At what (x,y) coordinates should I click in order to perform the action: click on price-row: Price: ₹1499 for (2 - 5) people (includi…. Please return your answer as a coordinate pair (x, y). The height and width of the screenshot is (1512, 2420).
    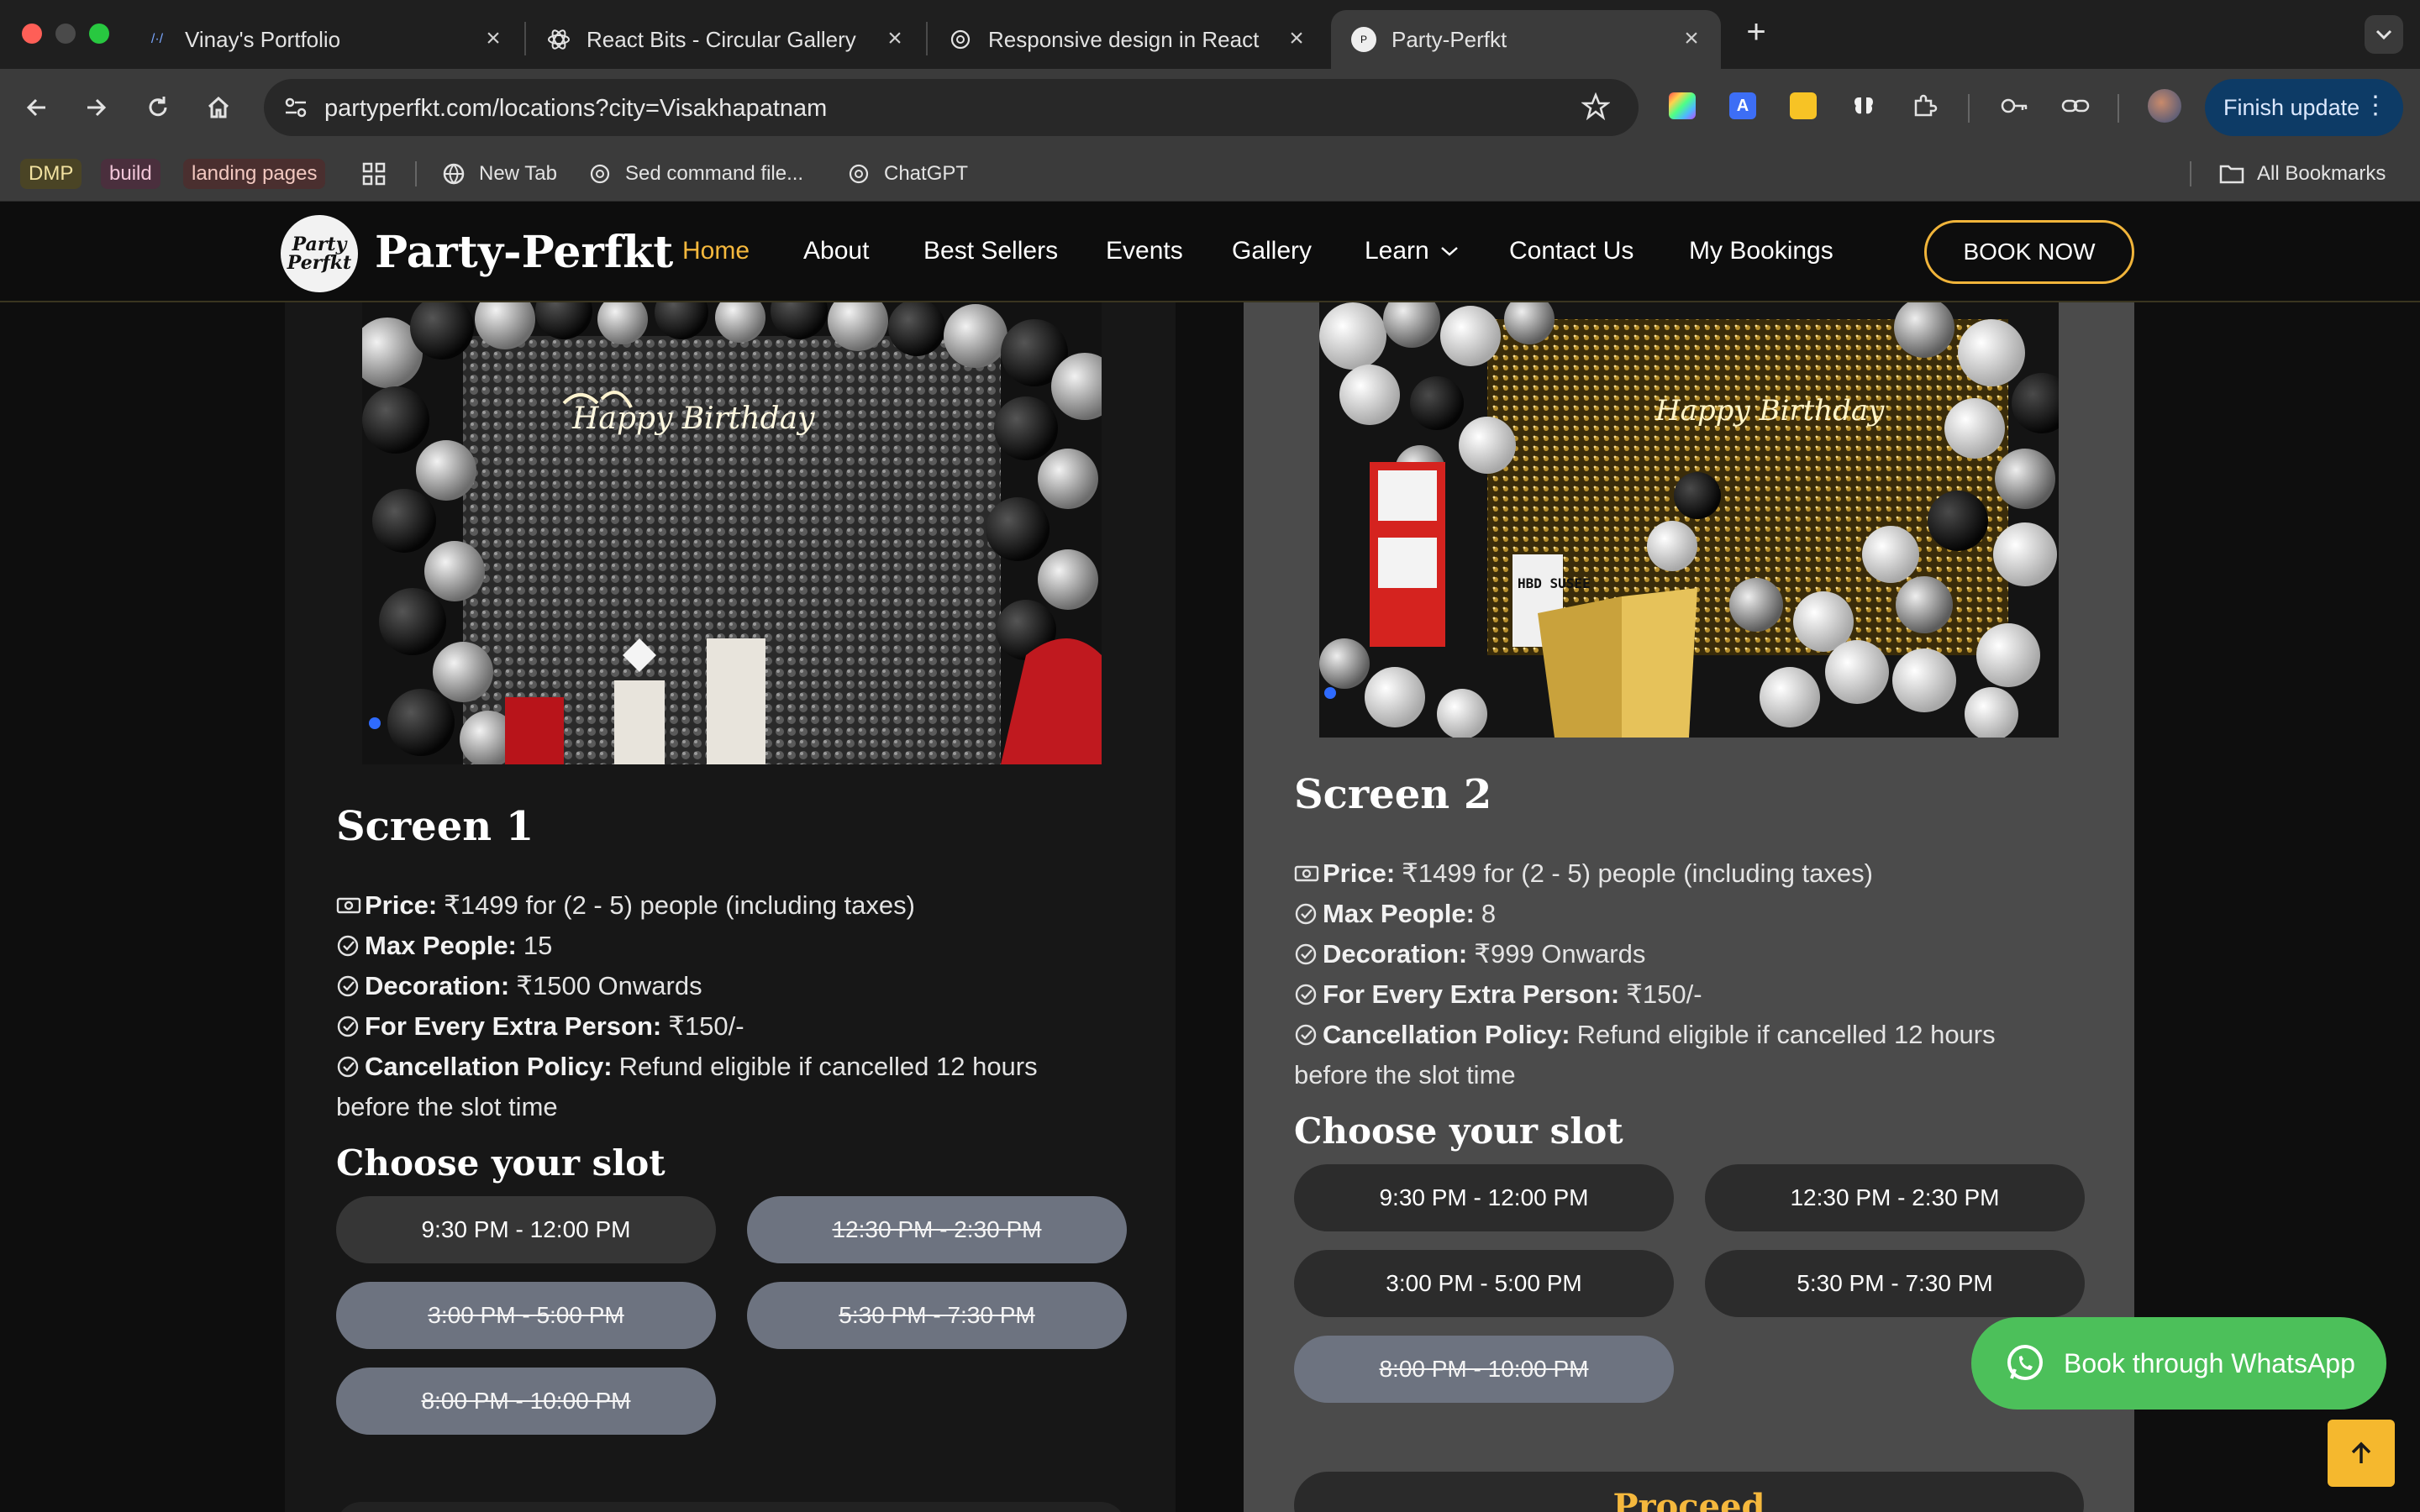
    Looking at the image, I should click on (731, 905).